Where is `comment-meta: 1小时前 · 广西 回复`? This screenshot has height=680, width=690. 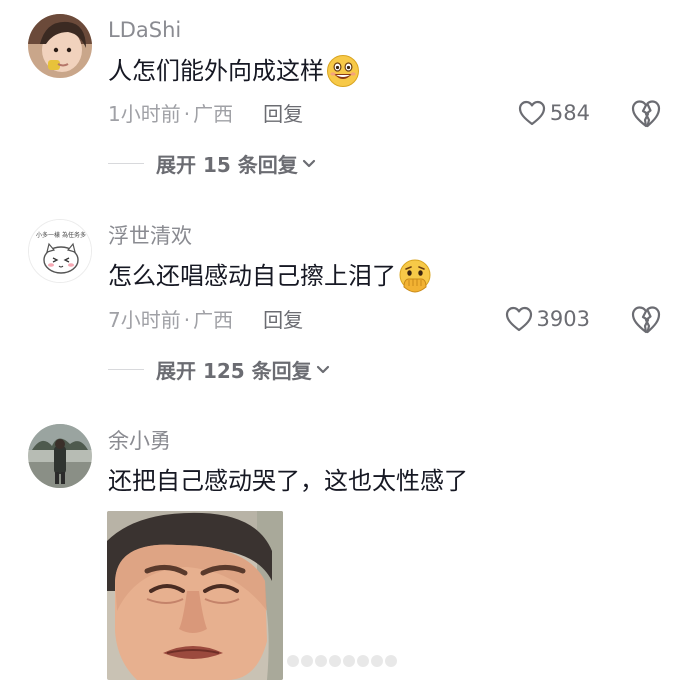
comment-meta: 1小时前 · 广西 回复 is located at coordinates (205, 114).